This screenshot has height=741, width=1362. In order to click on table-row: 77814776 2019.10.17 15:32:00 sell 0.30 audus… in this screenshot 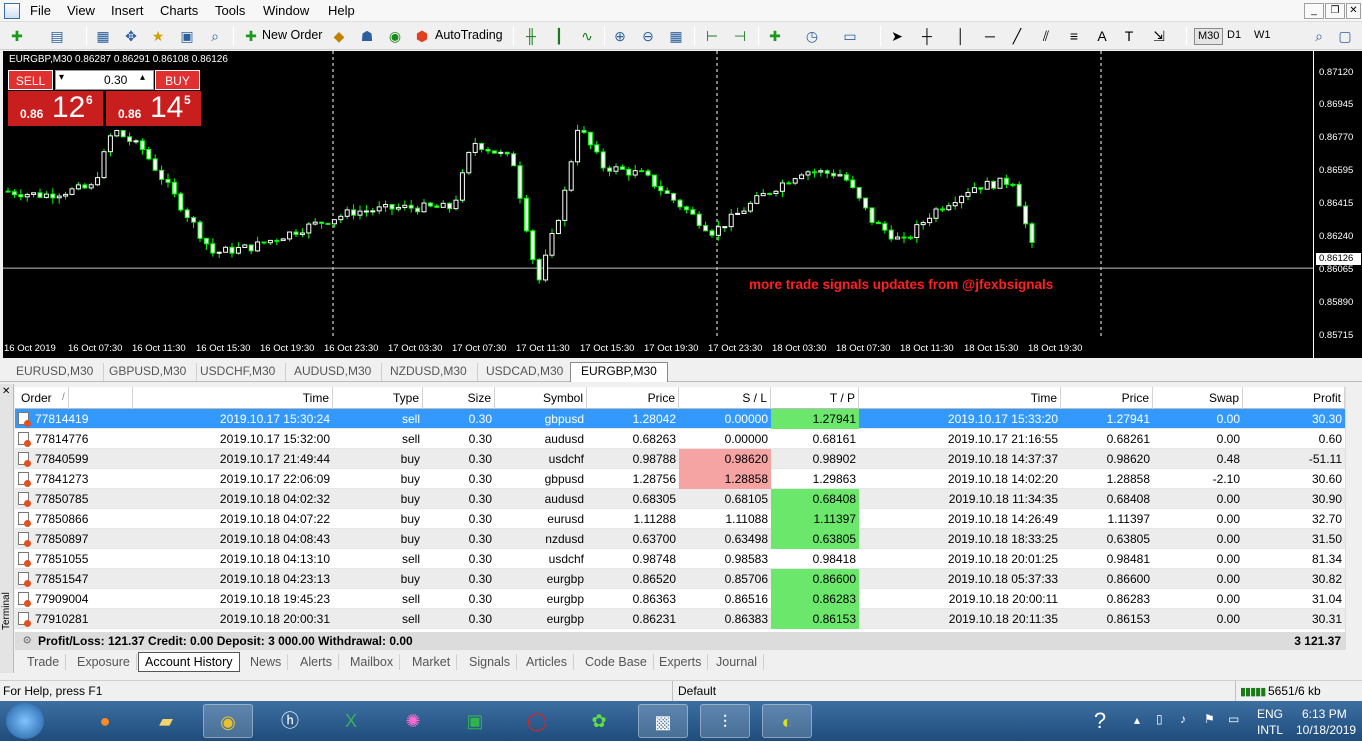, I will do `click(680, 439)`.